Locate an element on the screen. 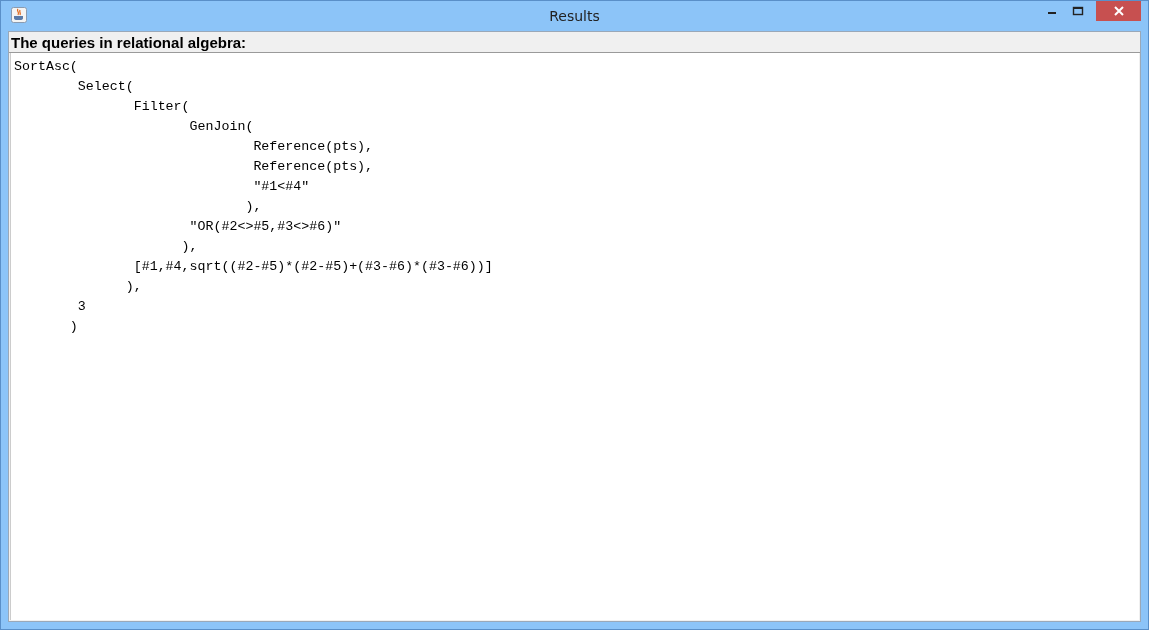  window-title: Results is located at coordinates (574, 16).